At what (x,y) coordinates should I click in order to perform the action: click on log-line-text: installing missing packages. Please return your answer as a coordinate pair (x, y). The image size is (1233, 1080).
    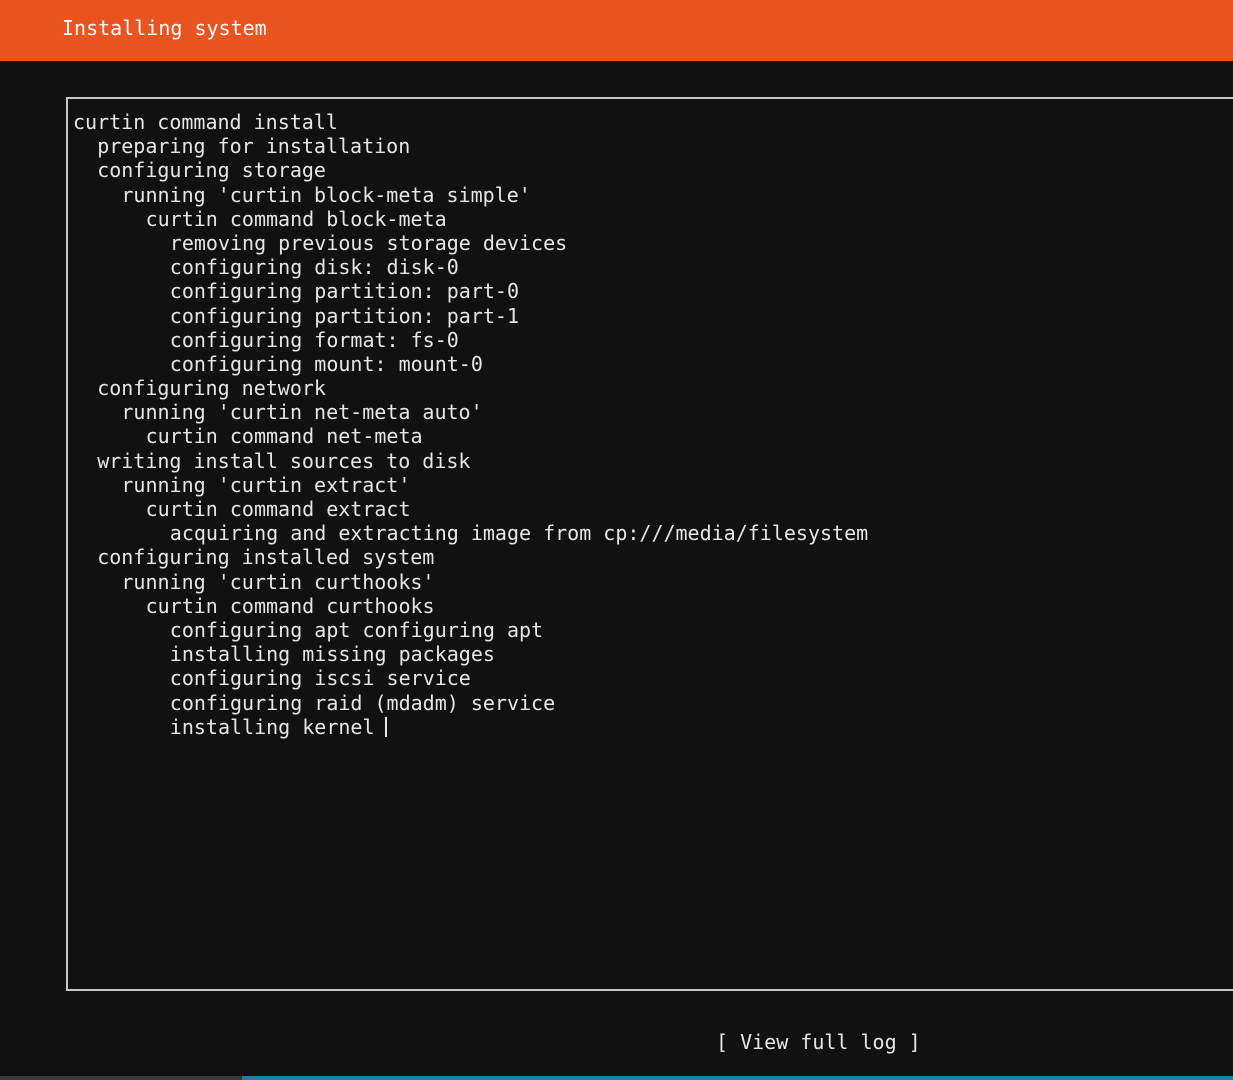
    Looking at the image, I should click on (332, 654).